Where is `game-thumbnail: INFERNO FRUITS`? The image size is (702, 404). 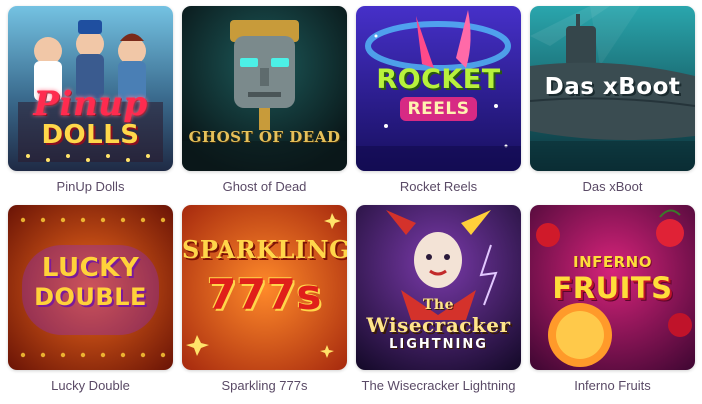 game-thumbnail: INFERNO FRUITS is located at coordinates (612, 287).